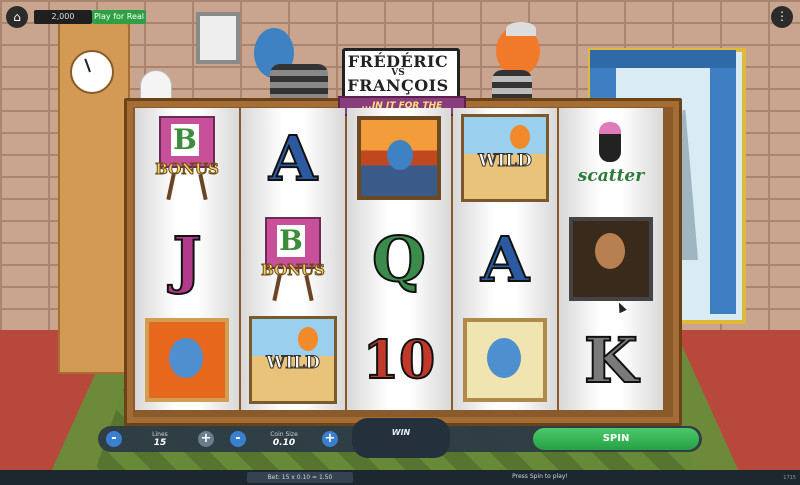 This screenshot has width=800, height=485. I want to click on scream-painting-symbol, so click(399, 158).